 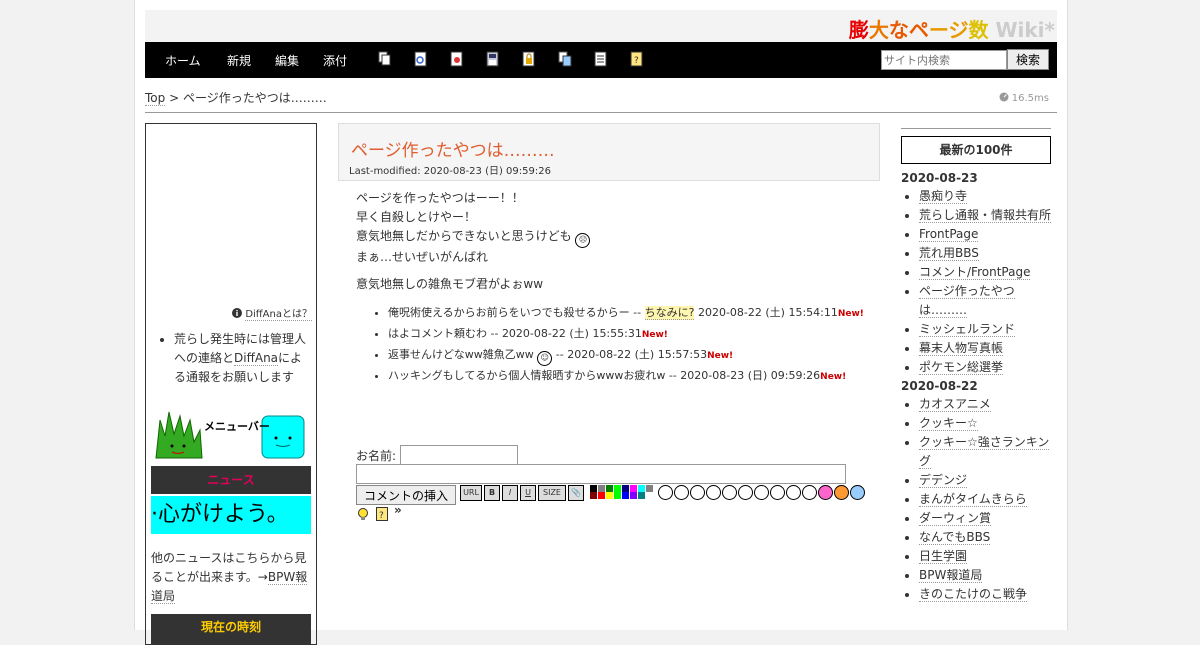 I want to click on freeze-icon, so click(x=529, y=59).